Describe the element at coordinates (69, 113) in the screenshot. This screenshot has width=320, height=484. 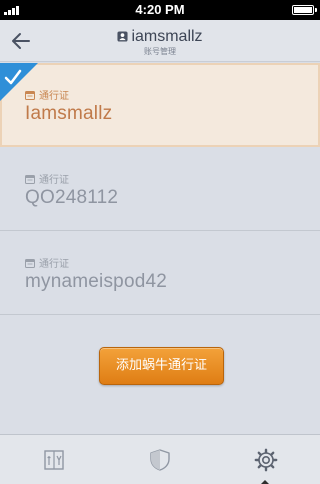
I see `account-name: Iamsmallz` at that location.